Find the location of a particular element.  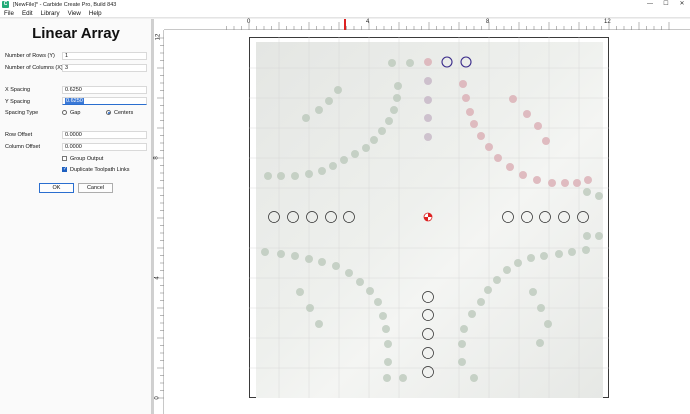

selected-hole-circles is located at coordinates (456, 62).